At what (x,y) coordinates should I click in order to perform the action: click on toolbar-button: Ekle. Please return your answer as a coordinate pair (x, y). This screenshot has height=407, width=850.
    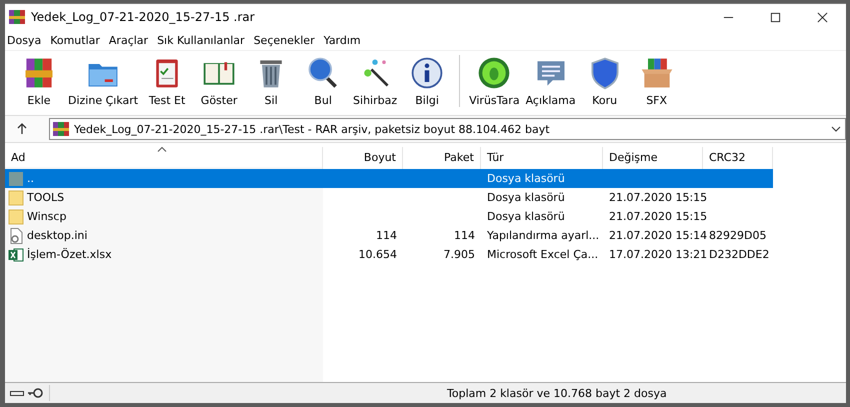
    Looking at the image, I should click on (39, 81).